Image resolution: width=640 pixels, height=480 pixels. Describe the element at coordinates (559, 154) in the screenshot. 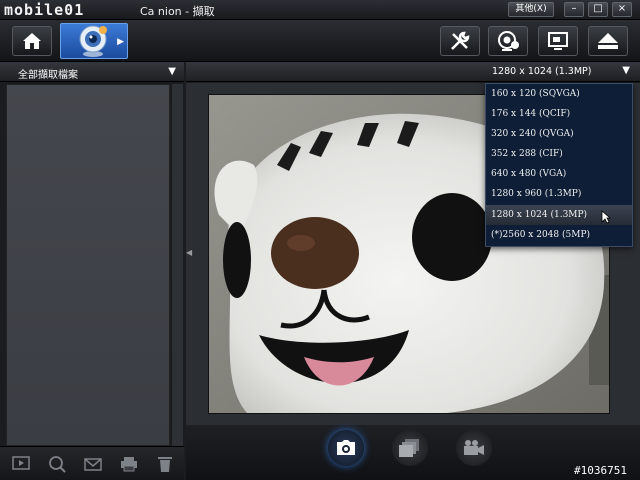

I see `resolution-option: 352 x 288 (CIF)` at that location.